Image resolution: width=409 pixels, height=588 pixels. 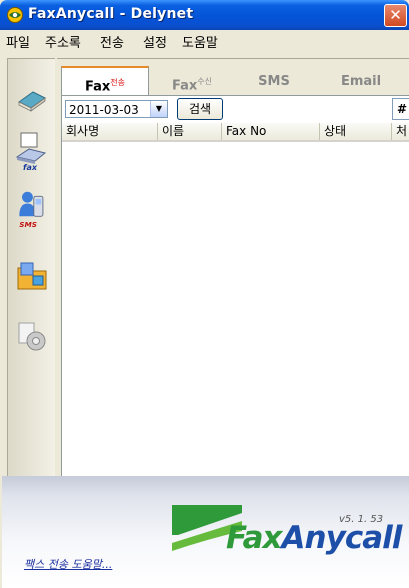 What do you see at coordinates (15, 15) in the screenshot?
I see `app-icon` at bounding box center [15, 15].